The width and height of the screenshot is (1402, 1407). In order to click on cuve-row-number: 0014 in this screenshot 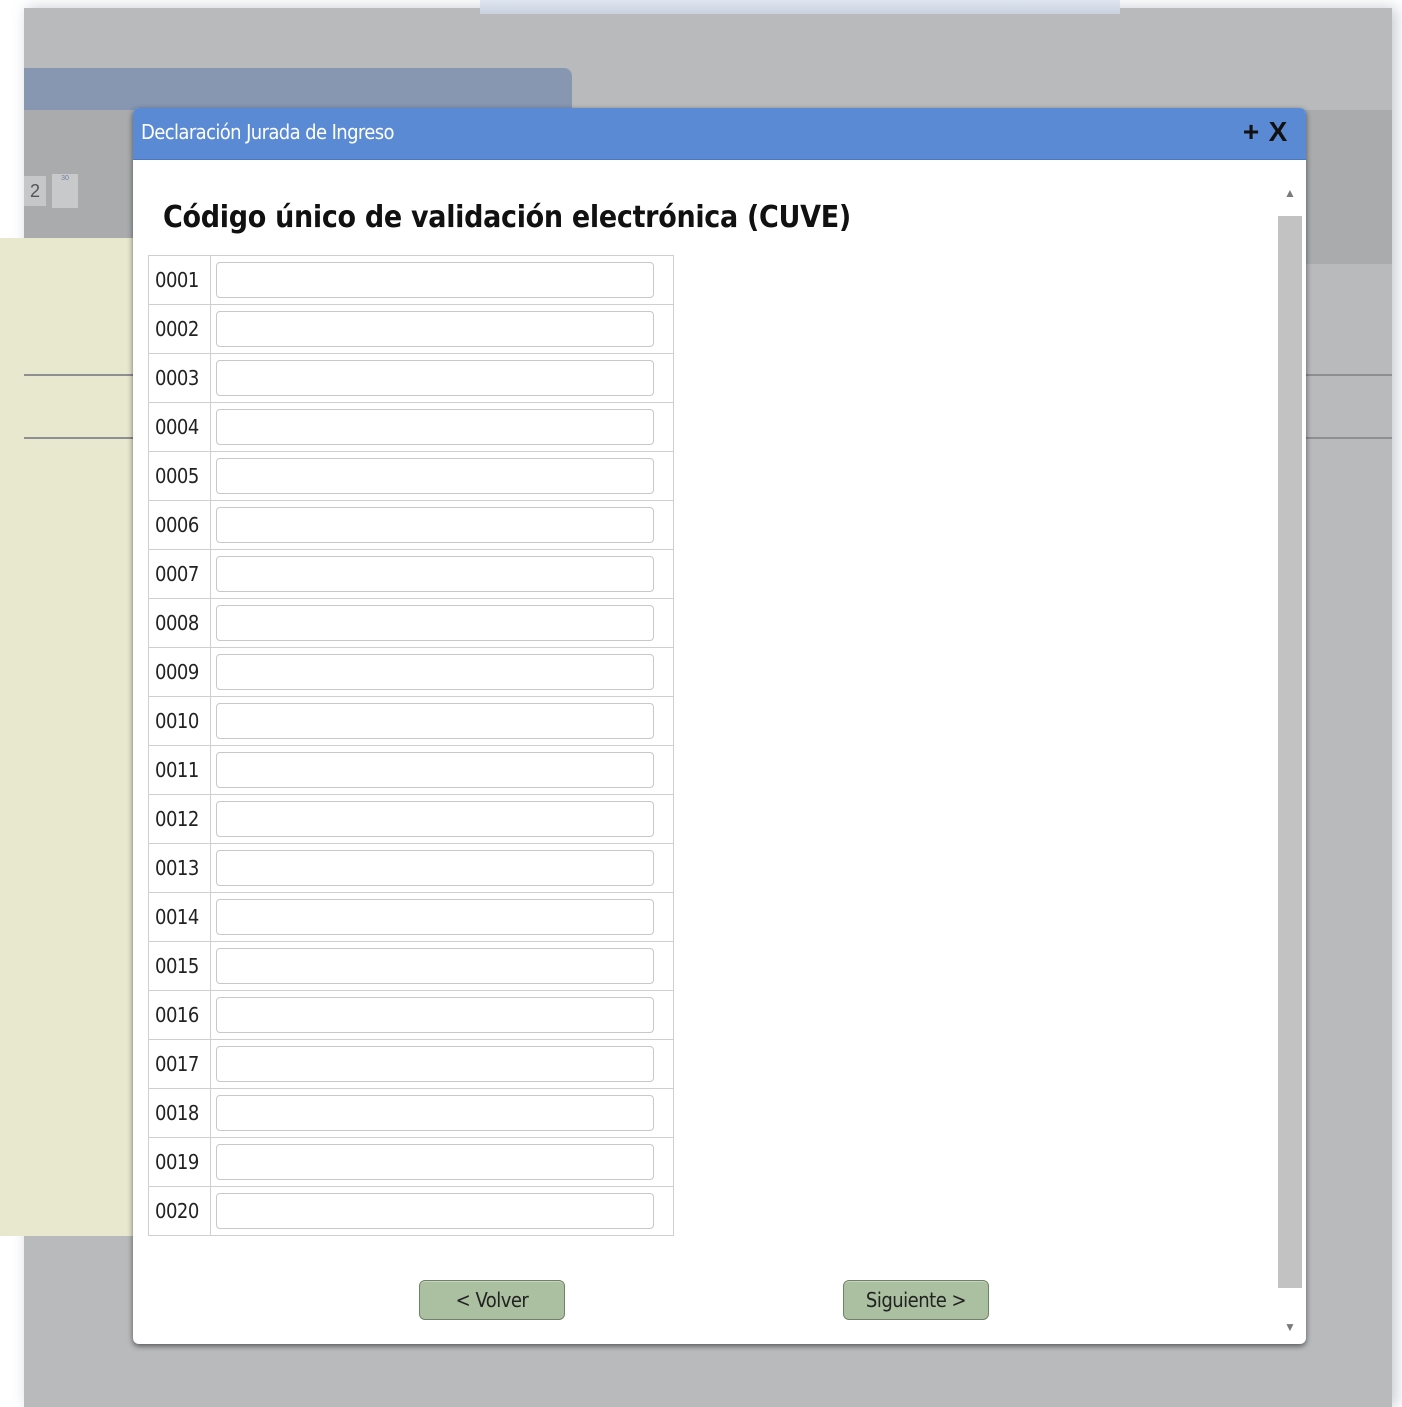, I will do `click(179, 917)`.